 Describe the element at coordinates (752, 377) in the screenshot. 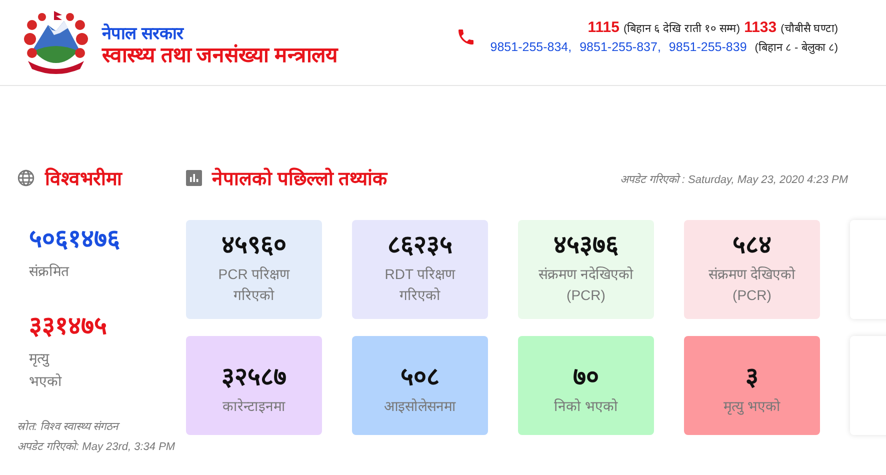

I see `stat-value: ३` at that location.